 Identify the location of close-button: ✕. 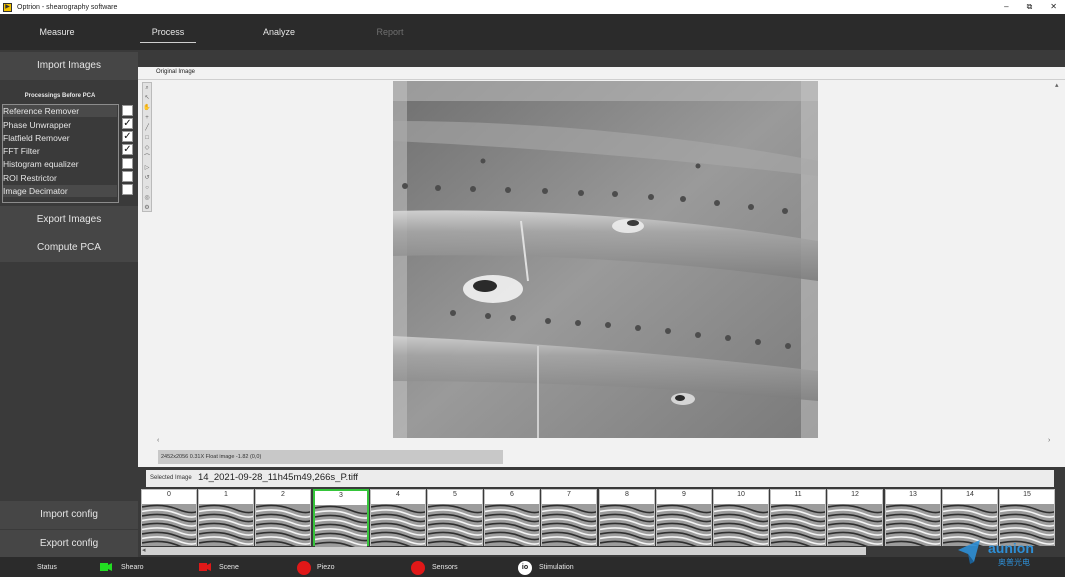
(1053, 7).